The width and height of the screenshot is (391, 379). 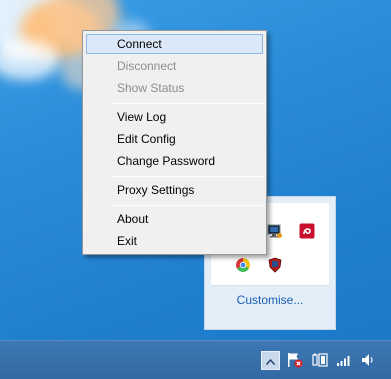 What do you see at coordinates (174, 117) in the screenshot?
I see `menu-item-view-log: View Log` at bounding box center [174, 117].